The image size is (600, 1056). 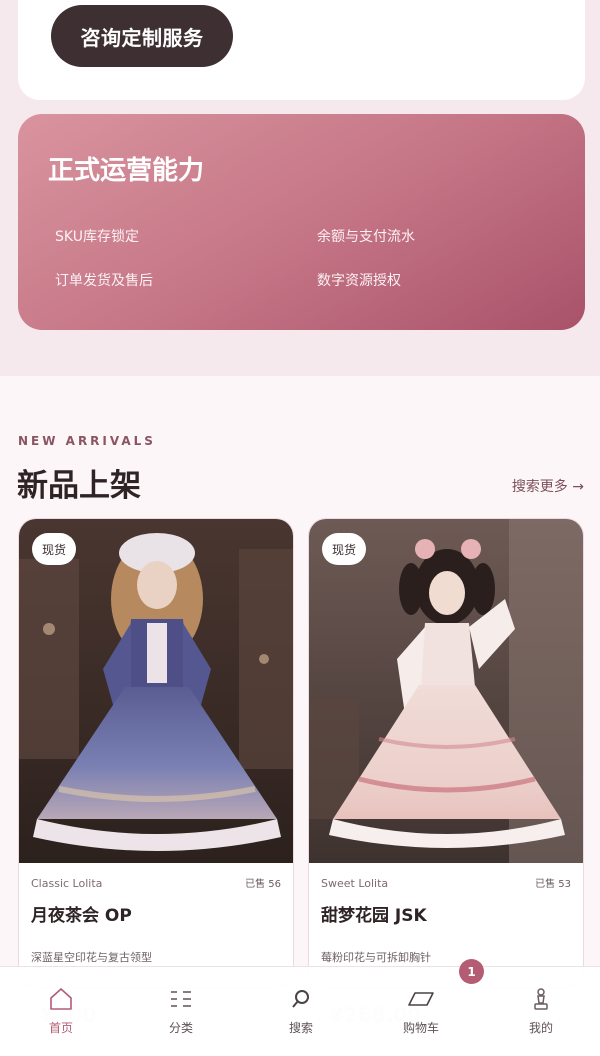 I want to click on nav-item-search: 搜索, so click(x=301, y=1011).